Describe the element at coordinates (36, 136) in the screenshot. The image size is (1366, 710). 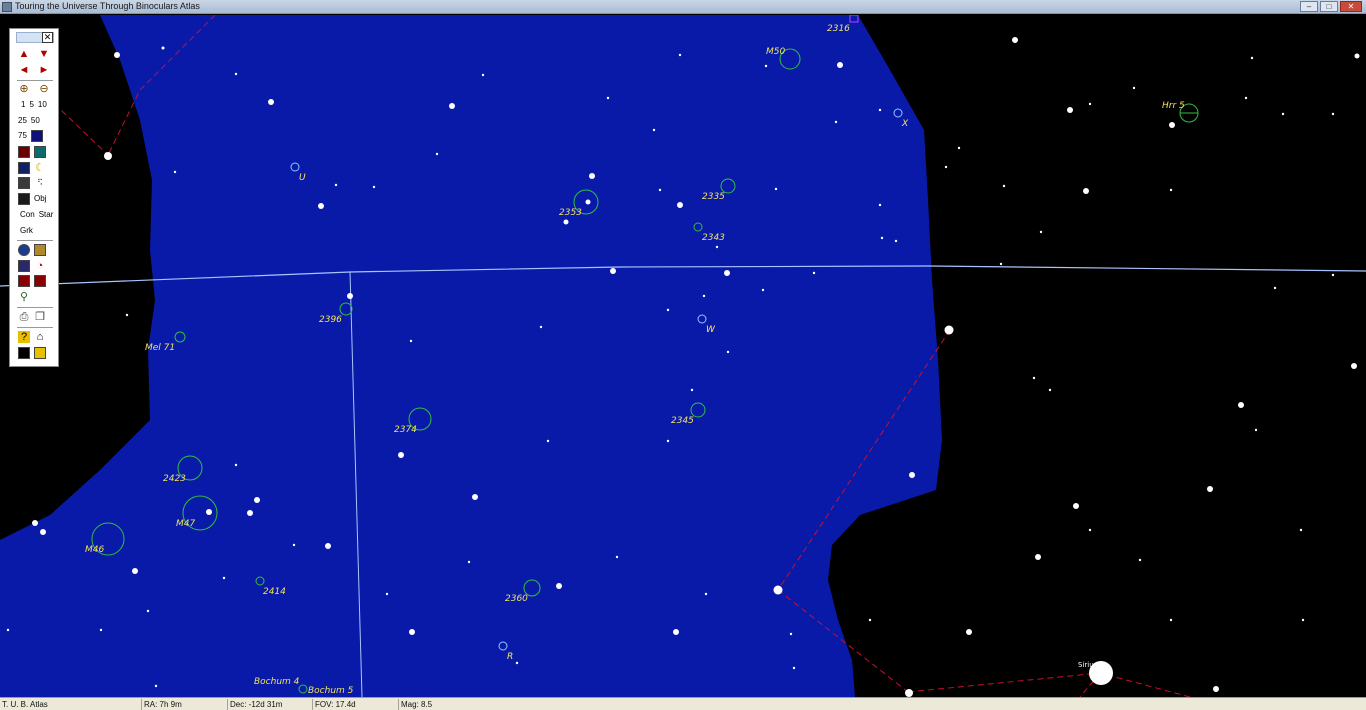
I see `star-field-icon` at that location.